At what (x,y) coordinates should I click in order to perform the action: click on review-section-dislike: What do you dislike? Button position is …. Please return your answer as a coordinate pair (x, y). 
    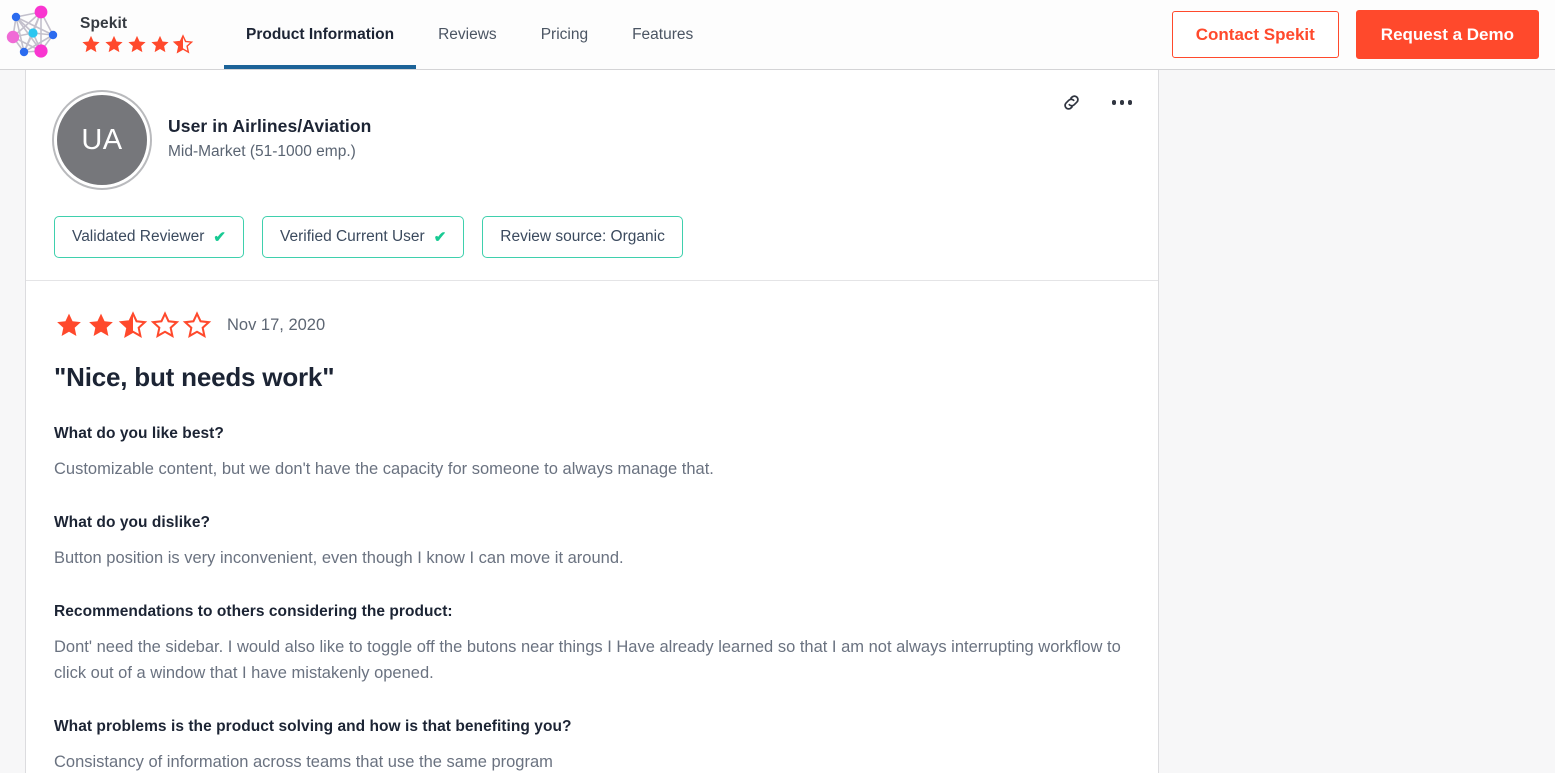
    Looking at the image, I should click on (592, 542).